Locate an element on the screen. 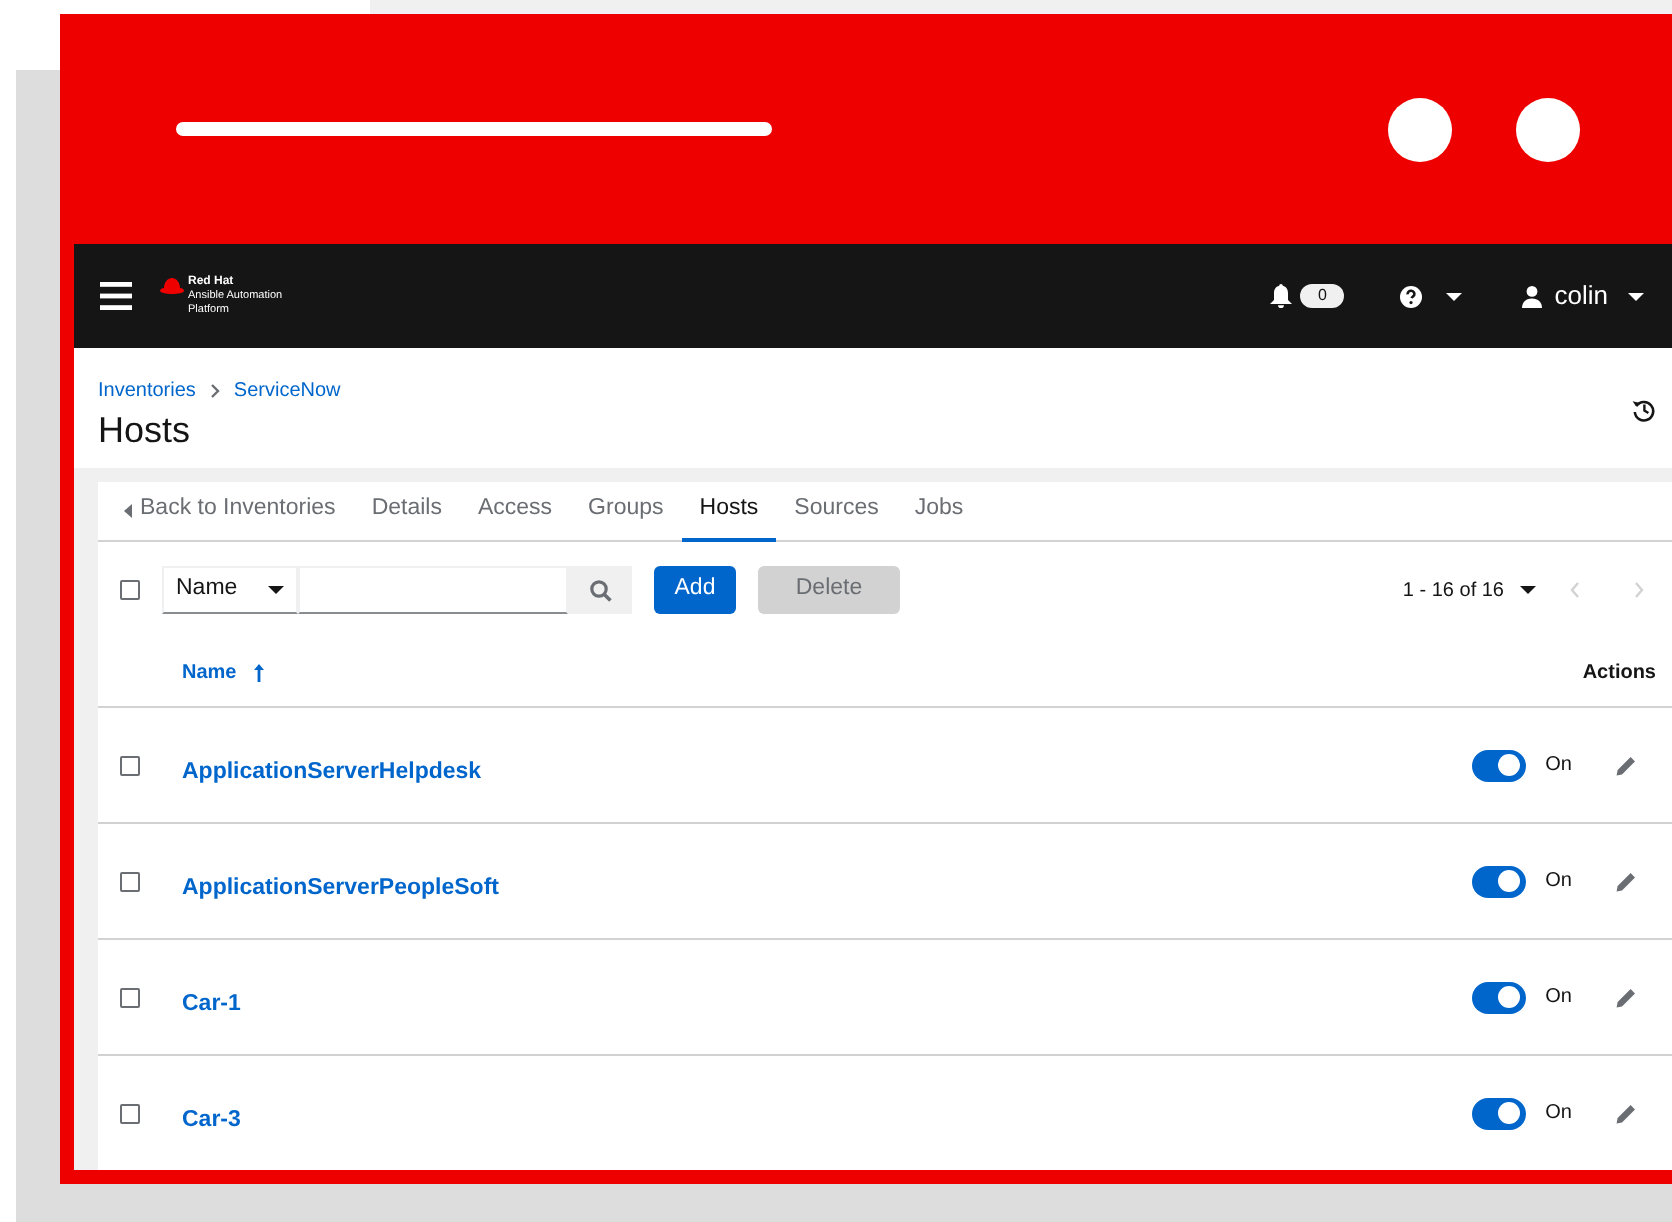  back-link: Back to Inventories is located at coordinates (230, 512).